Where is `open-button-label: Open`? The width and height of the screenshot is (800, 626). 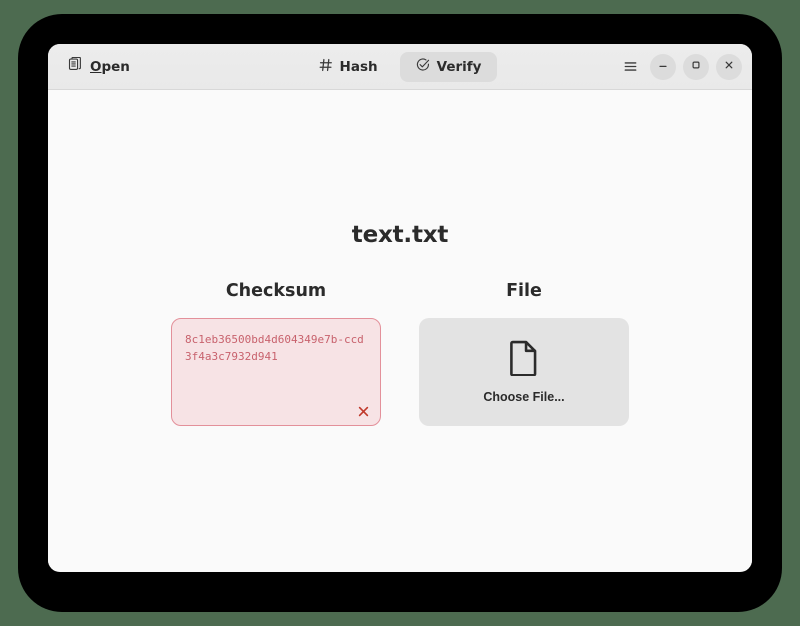
open-button-label: Open is located at coordinates (110, 67).